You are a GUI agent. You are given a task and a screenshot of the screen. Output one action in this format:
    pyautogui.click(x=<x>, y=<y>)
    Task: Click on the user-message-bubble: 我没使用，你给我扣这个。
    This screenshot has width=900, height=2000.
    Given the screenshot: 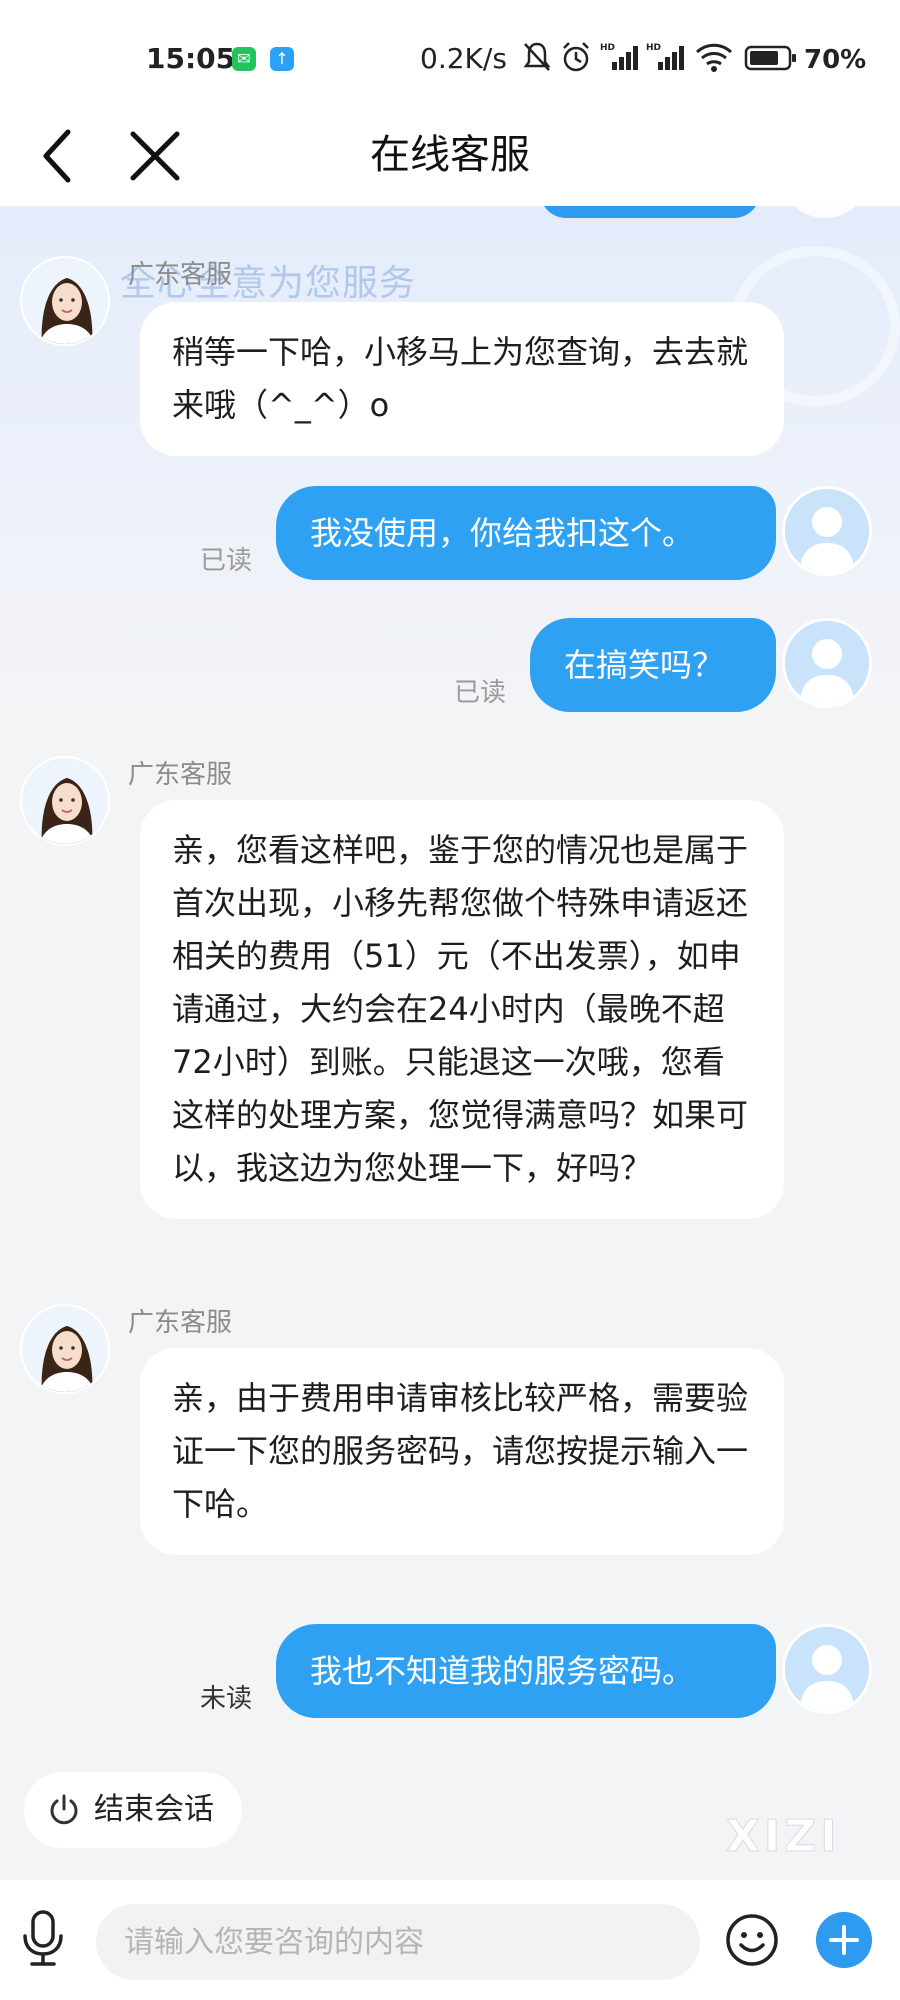 What is the action you would take?
    pyautogui.click(x=526, y=533)
    